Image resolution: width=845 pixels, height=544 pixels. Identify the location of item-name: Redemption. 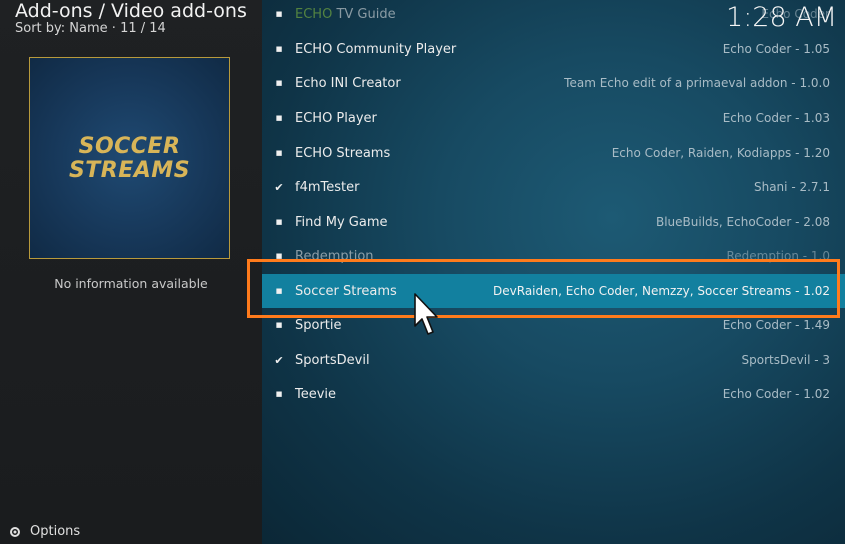
(334, 256).